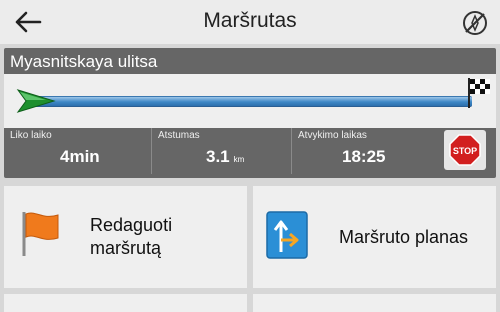  Describe the element at coordinates (125, 303) in the screenshot. I see `menu-tile-bottom-left` at that location.